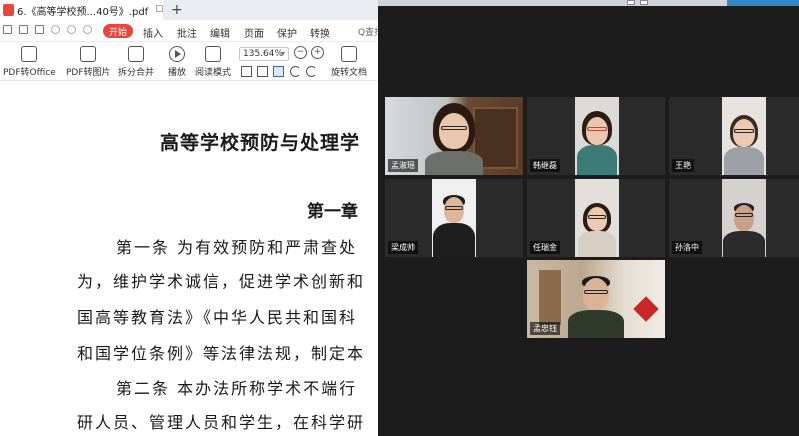 The width and height of the screenshot is (799, 436). What do you see at coordinates (136, 54) in the screenshot?
I see `split-merge-icon` at bounding box center [136, 54].